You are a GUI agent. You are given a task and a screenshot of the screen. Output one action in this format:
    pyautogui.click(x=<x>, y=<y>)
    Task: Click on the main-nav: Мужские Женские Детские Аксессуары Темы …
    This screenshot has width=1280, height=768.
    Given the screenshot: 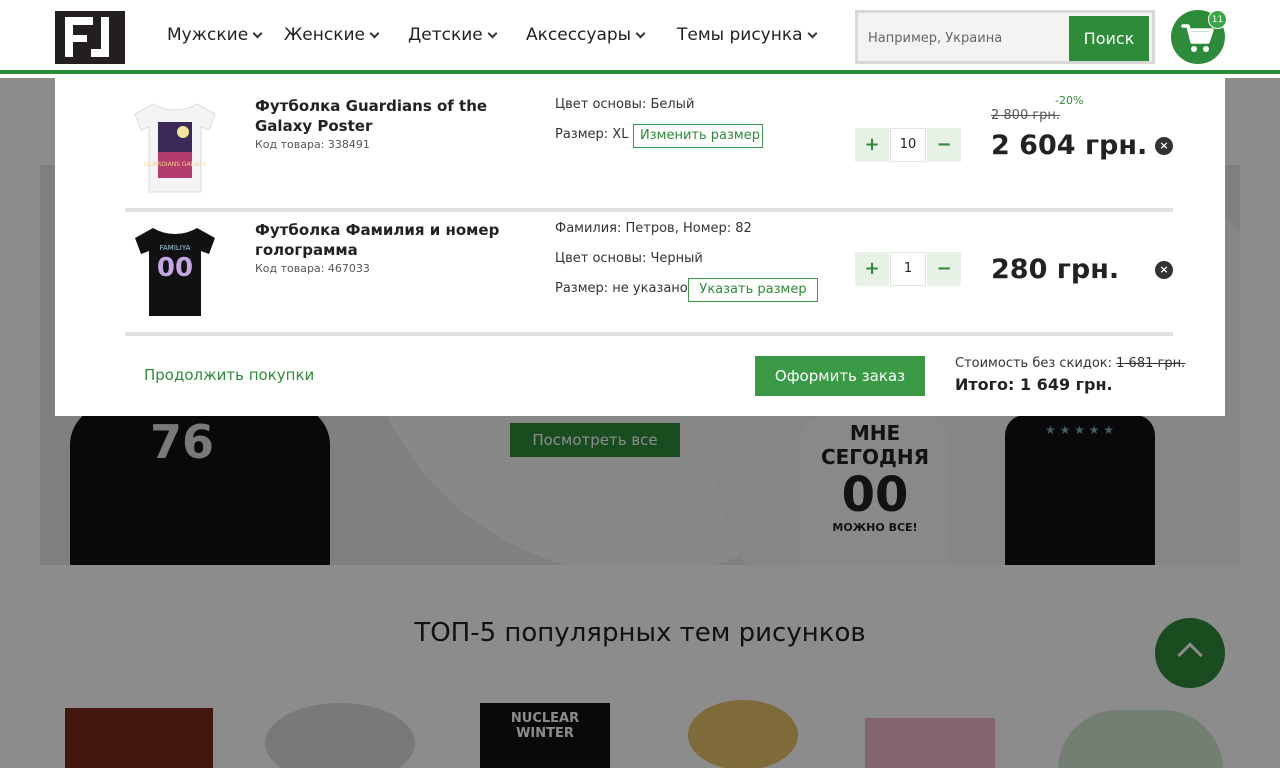 What is the action you would take?
    pyautogui.click(x=492, y=35)
    